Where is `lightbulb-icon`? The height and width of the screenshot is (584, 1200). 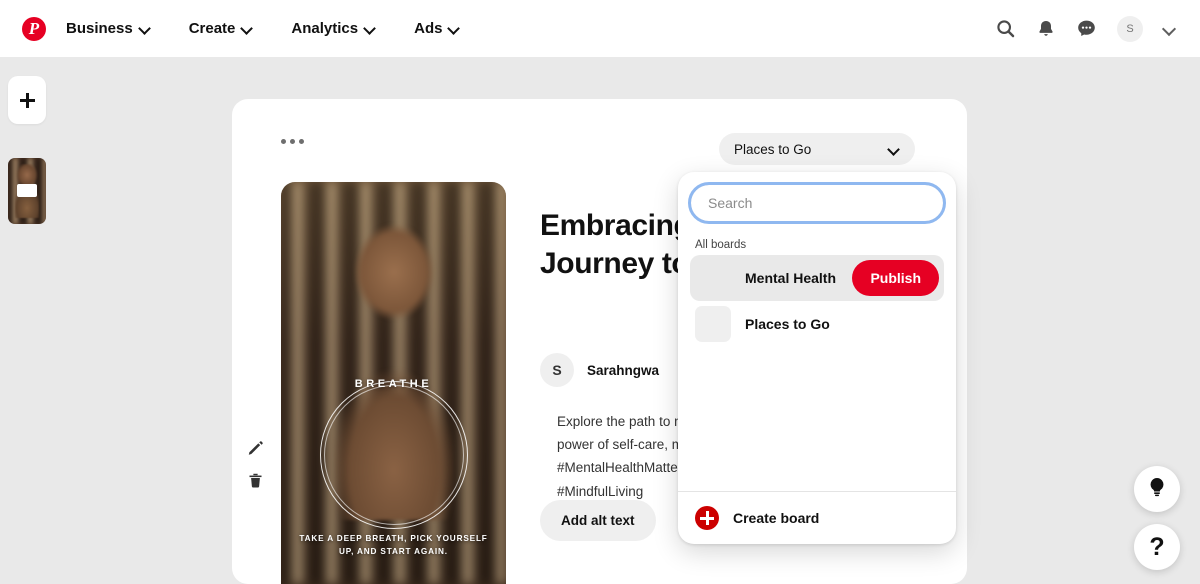
lightbulb-icon is located at coordinates (1157, 489).